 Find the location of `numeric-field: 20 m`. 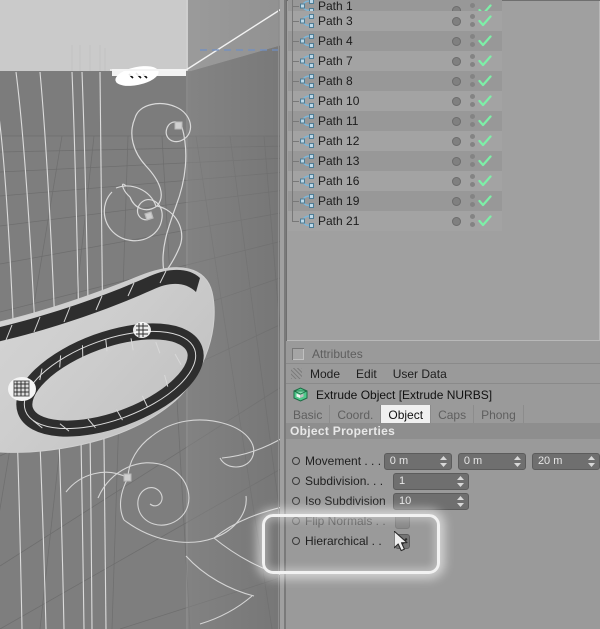

numeric-field: 20 m is located at coordinates (565, 461).